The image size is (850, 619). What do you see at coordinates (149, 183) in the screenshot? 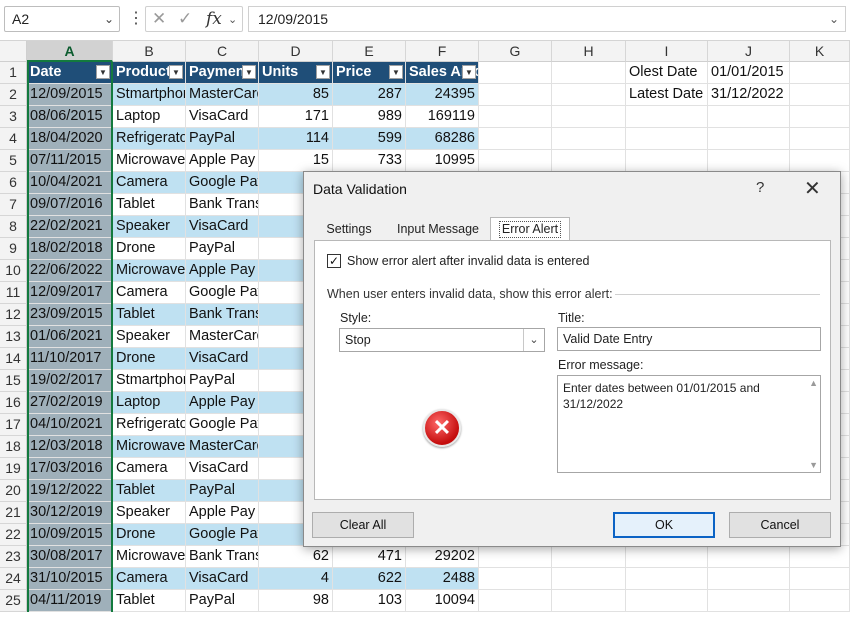
I see `table-cell: Camera` at bounding box center [149, 183].